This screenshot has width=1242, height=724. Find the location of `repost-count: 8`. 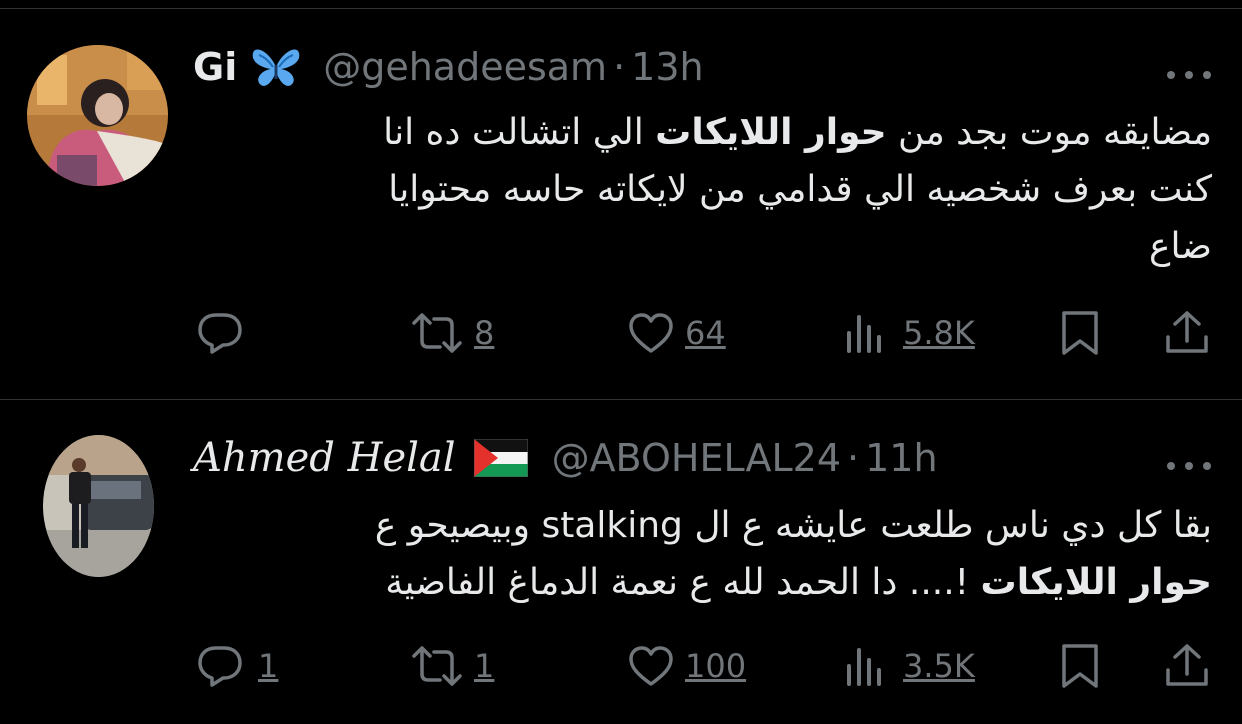

repost-count: 8 is located at coordinates (484, 333).